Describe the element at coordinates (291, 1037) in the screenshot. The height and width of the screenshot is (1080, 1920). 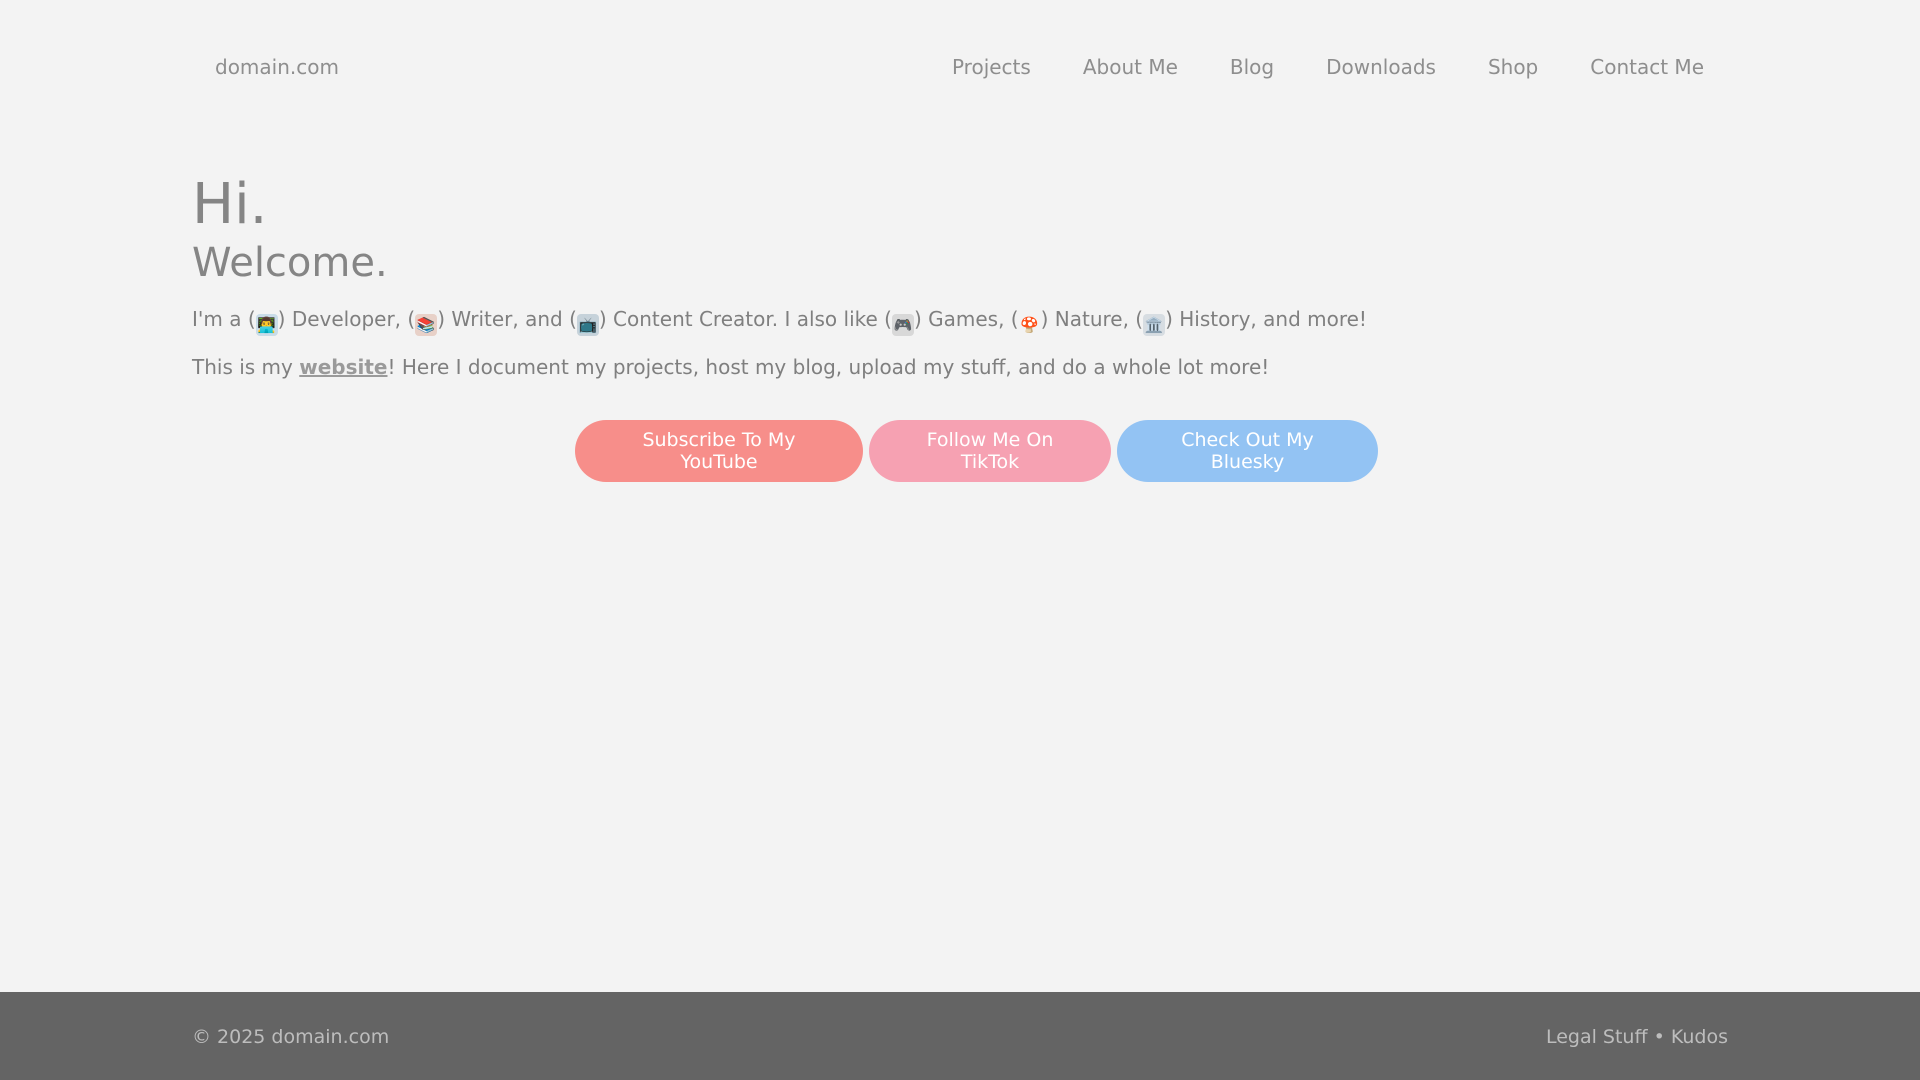
I see `copyright-text: © 2025 domain.com` at that location.